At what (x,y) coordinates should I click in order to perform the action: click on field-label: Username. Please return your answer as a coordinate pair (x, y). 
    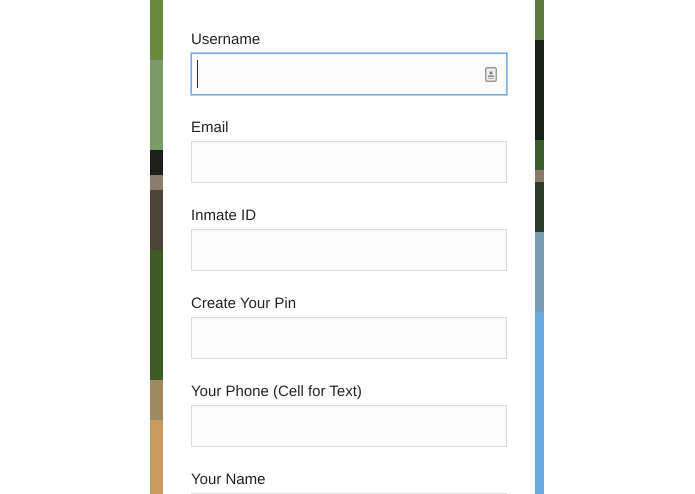
    Looking at the image, I should click on (226, 40).